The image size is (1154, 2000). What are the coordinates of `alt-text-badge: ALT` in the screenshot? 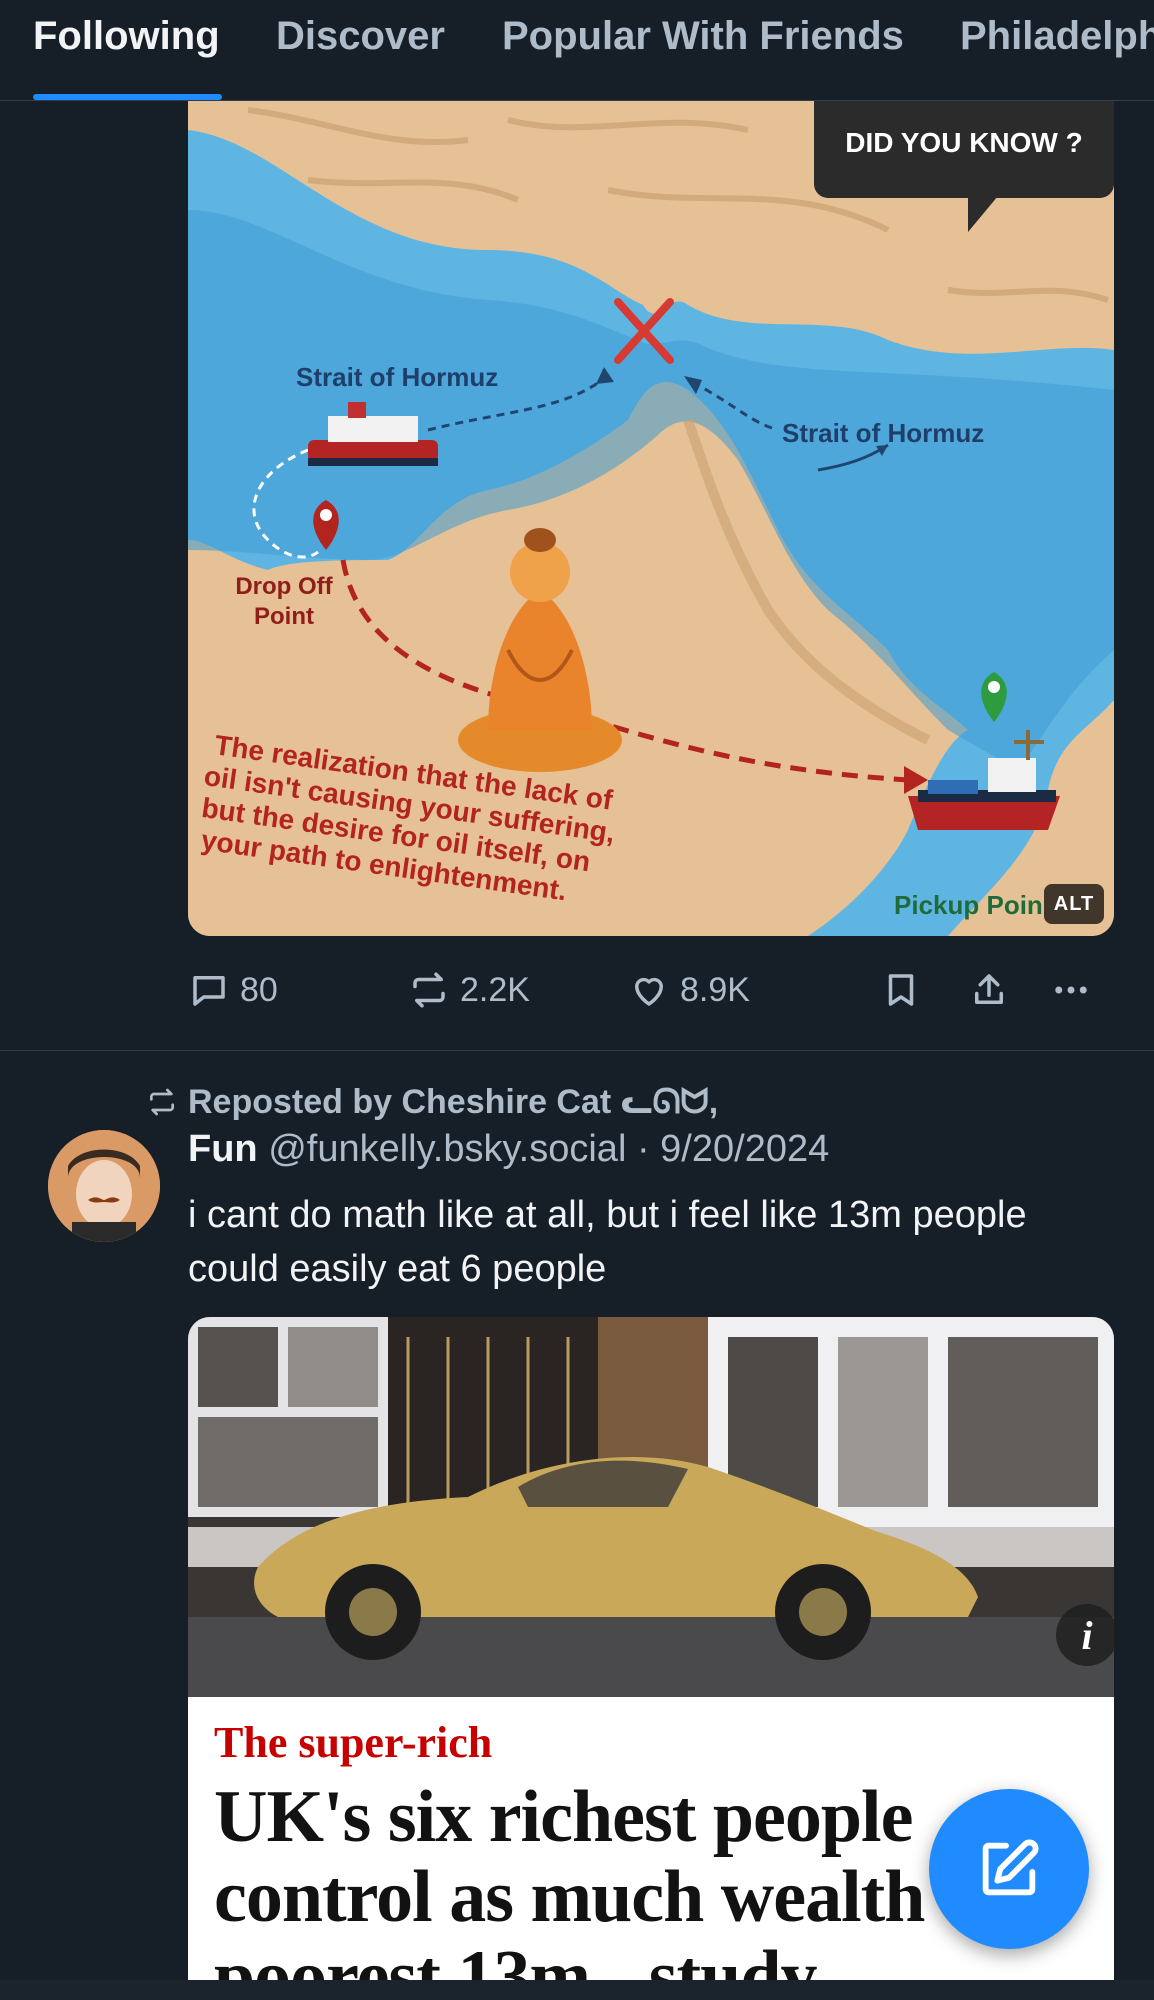 It's located at (1074, 904).